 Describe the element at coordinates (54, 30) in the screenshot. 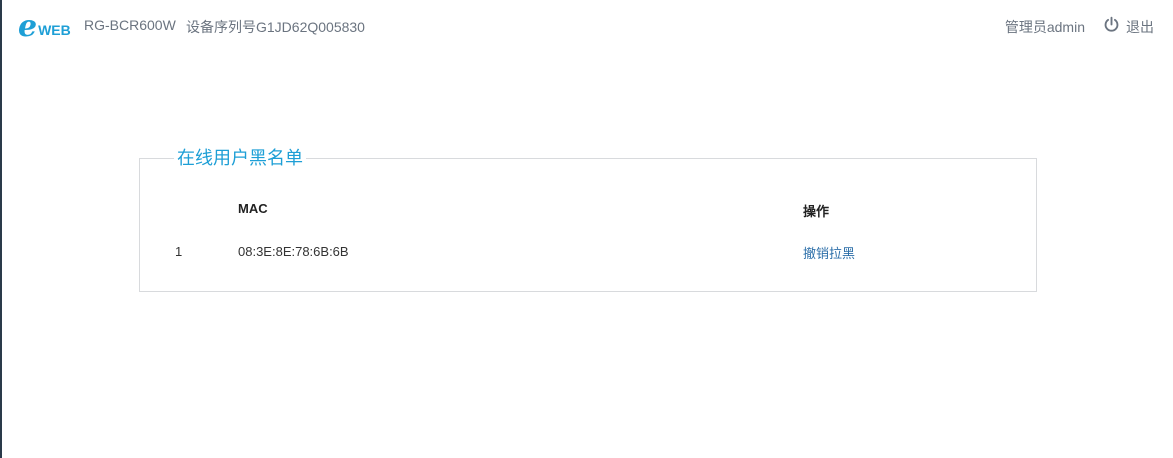

I see `logo-text: WEB` at that location.